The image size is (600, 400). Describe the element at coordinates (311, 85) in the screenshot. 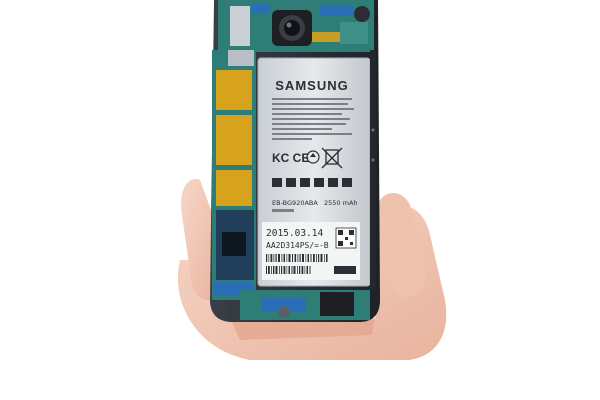

I see `battery-brand: SAMSUNG` at that location.